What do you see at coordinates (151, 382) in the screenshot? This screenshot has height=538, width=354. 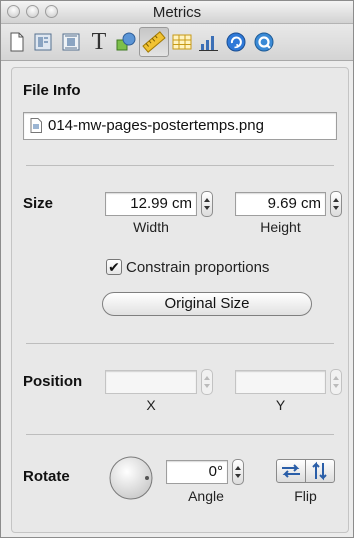 I see `position-x-field` at bounding box center [151, 382].